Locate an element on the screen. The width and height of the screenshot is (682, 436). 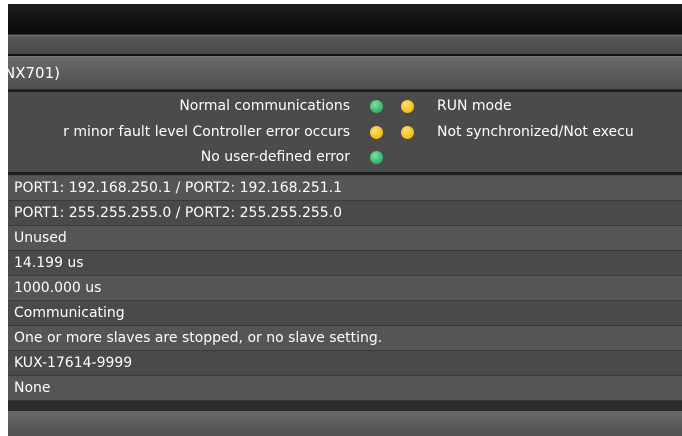
value-row-serial-id: KUX-17614-9999 is located at coordinates (345, 363).